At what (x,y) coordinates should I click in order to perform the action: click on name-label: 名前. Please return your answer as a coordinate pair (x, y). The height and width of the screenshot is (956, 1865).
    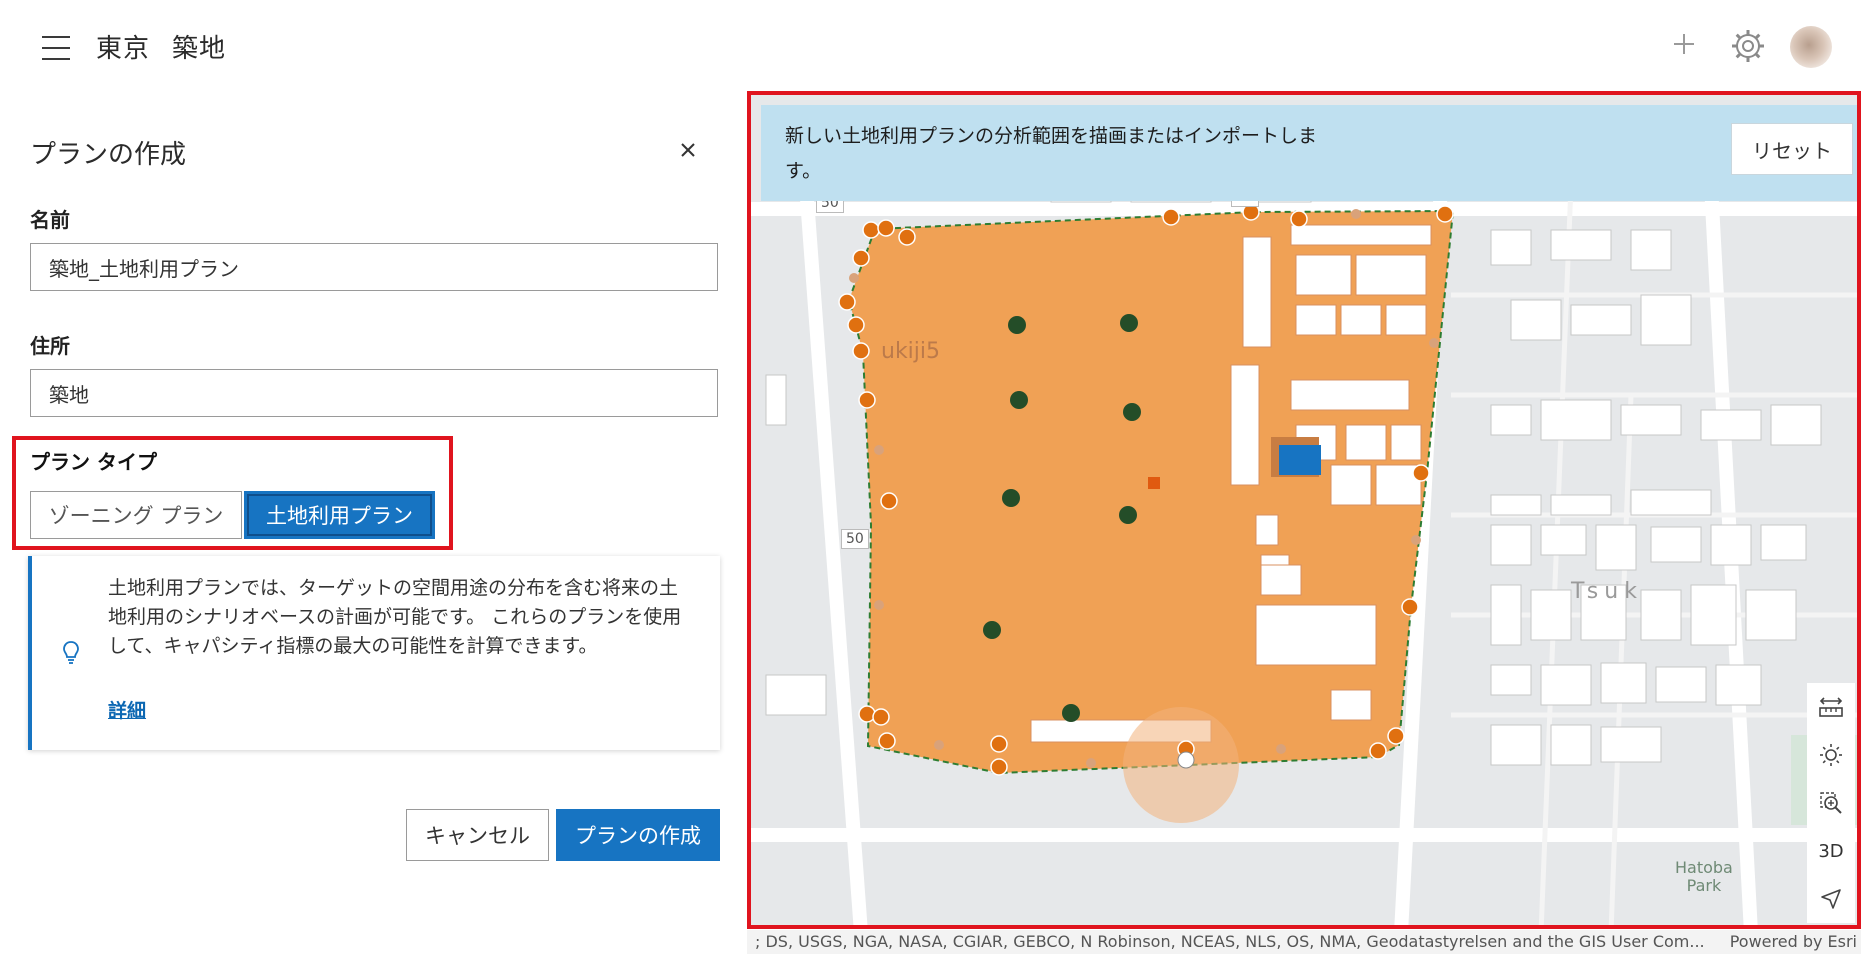
    Looking at the image, I should click on (50, 220).